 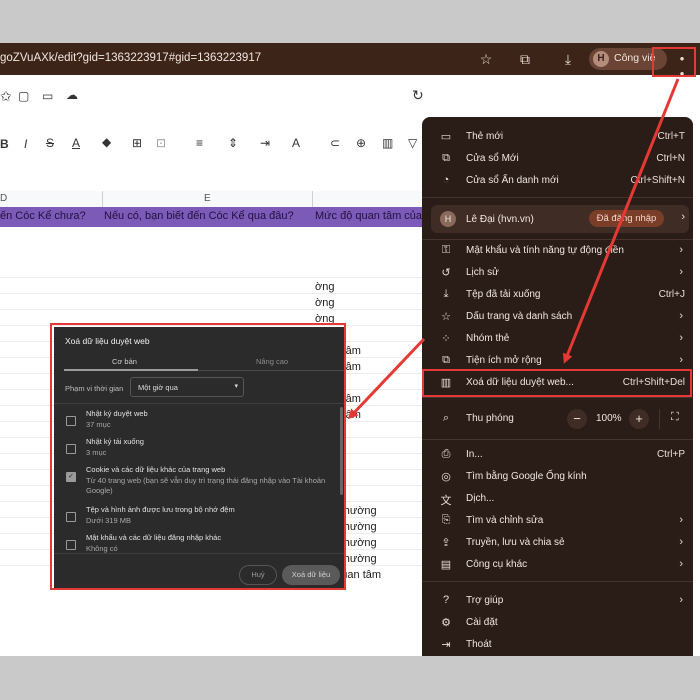 I want to click on arrow-to-dialog, so click(x=386, y=378).